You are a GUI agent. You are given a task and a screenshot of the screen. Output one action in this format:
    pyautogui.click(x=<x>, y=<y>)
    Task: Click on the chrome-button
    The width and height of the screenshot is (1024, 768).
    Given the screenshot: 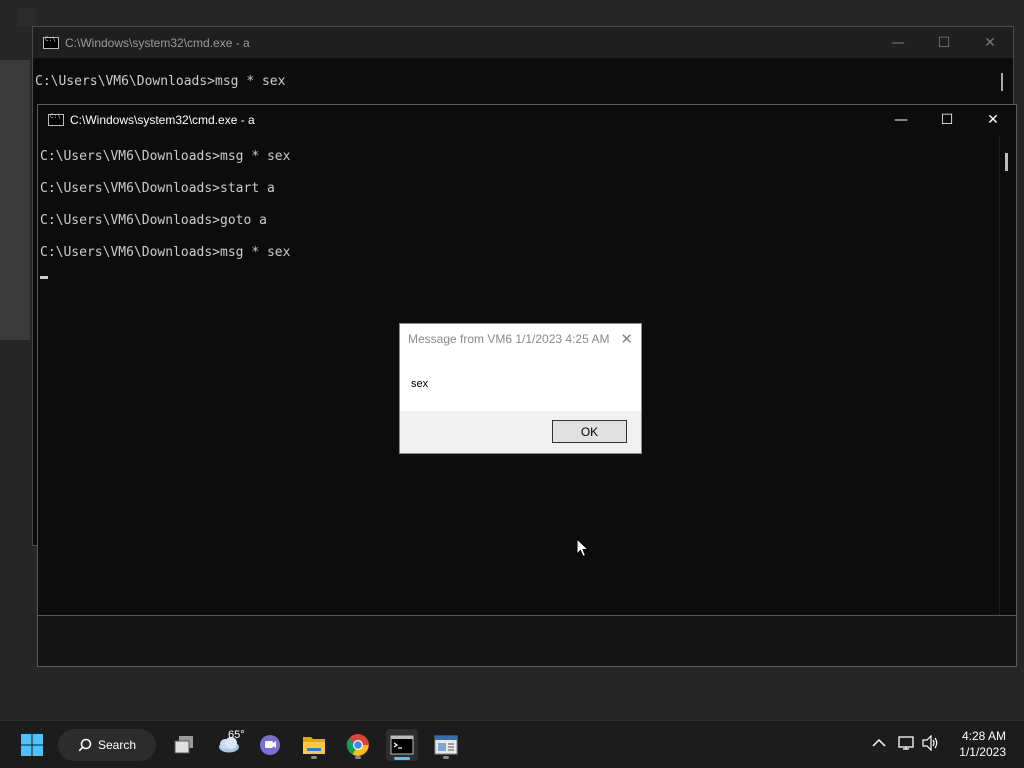 What is the action you would take?
    pyautogui.click(x=358, y=745)
    